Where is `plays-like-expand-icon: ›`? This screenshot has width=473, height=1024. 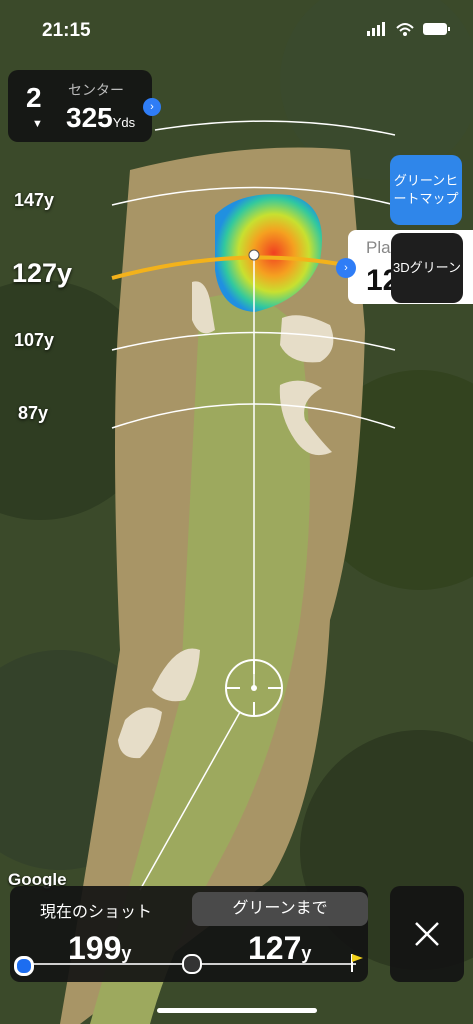
plays-like-expand-icon: › is located at coordinates (346, 268).